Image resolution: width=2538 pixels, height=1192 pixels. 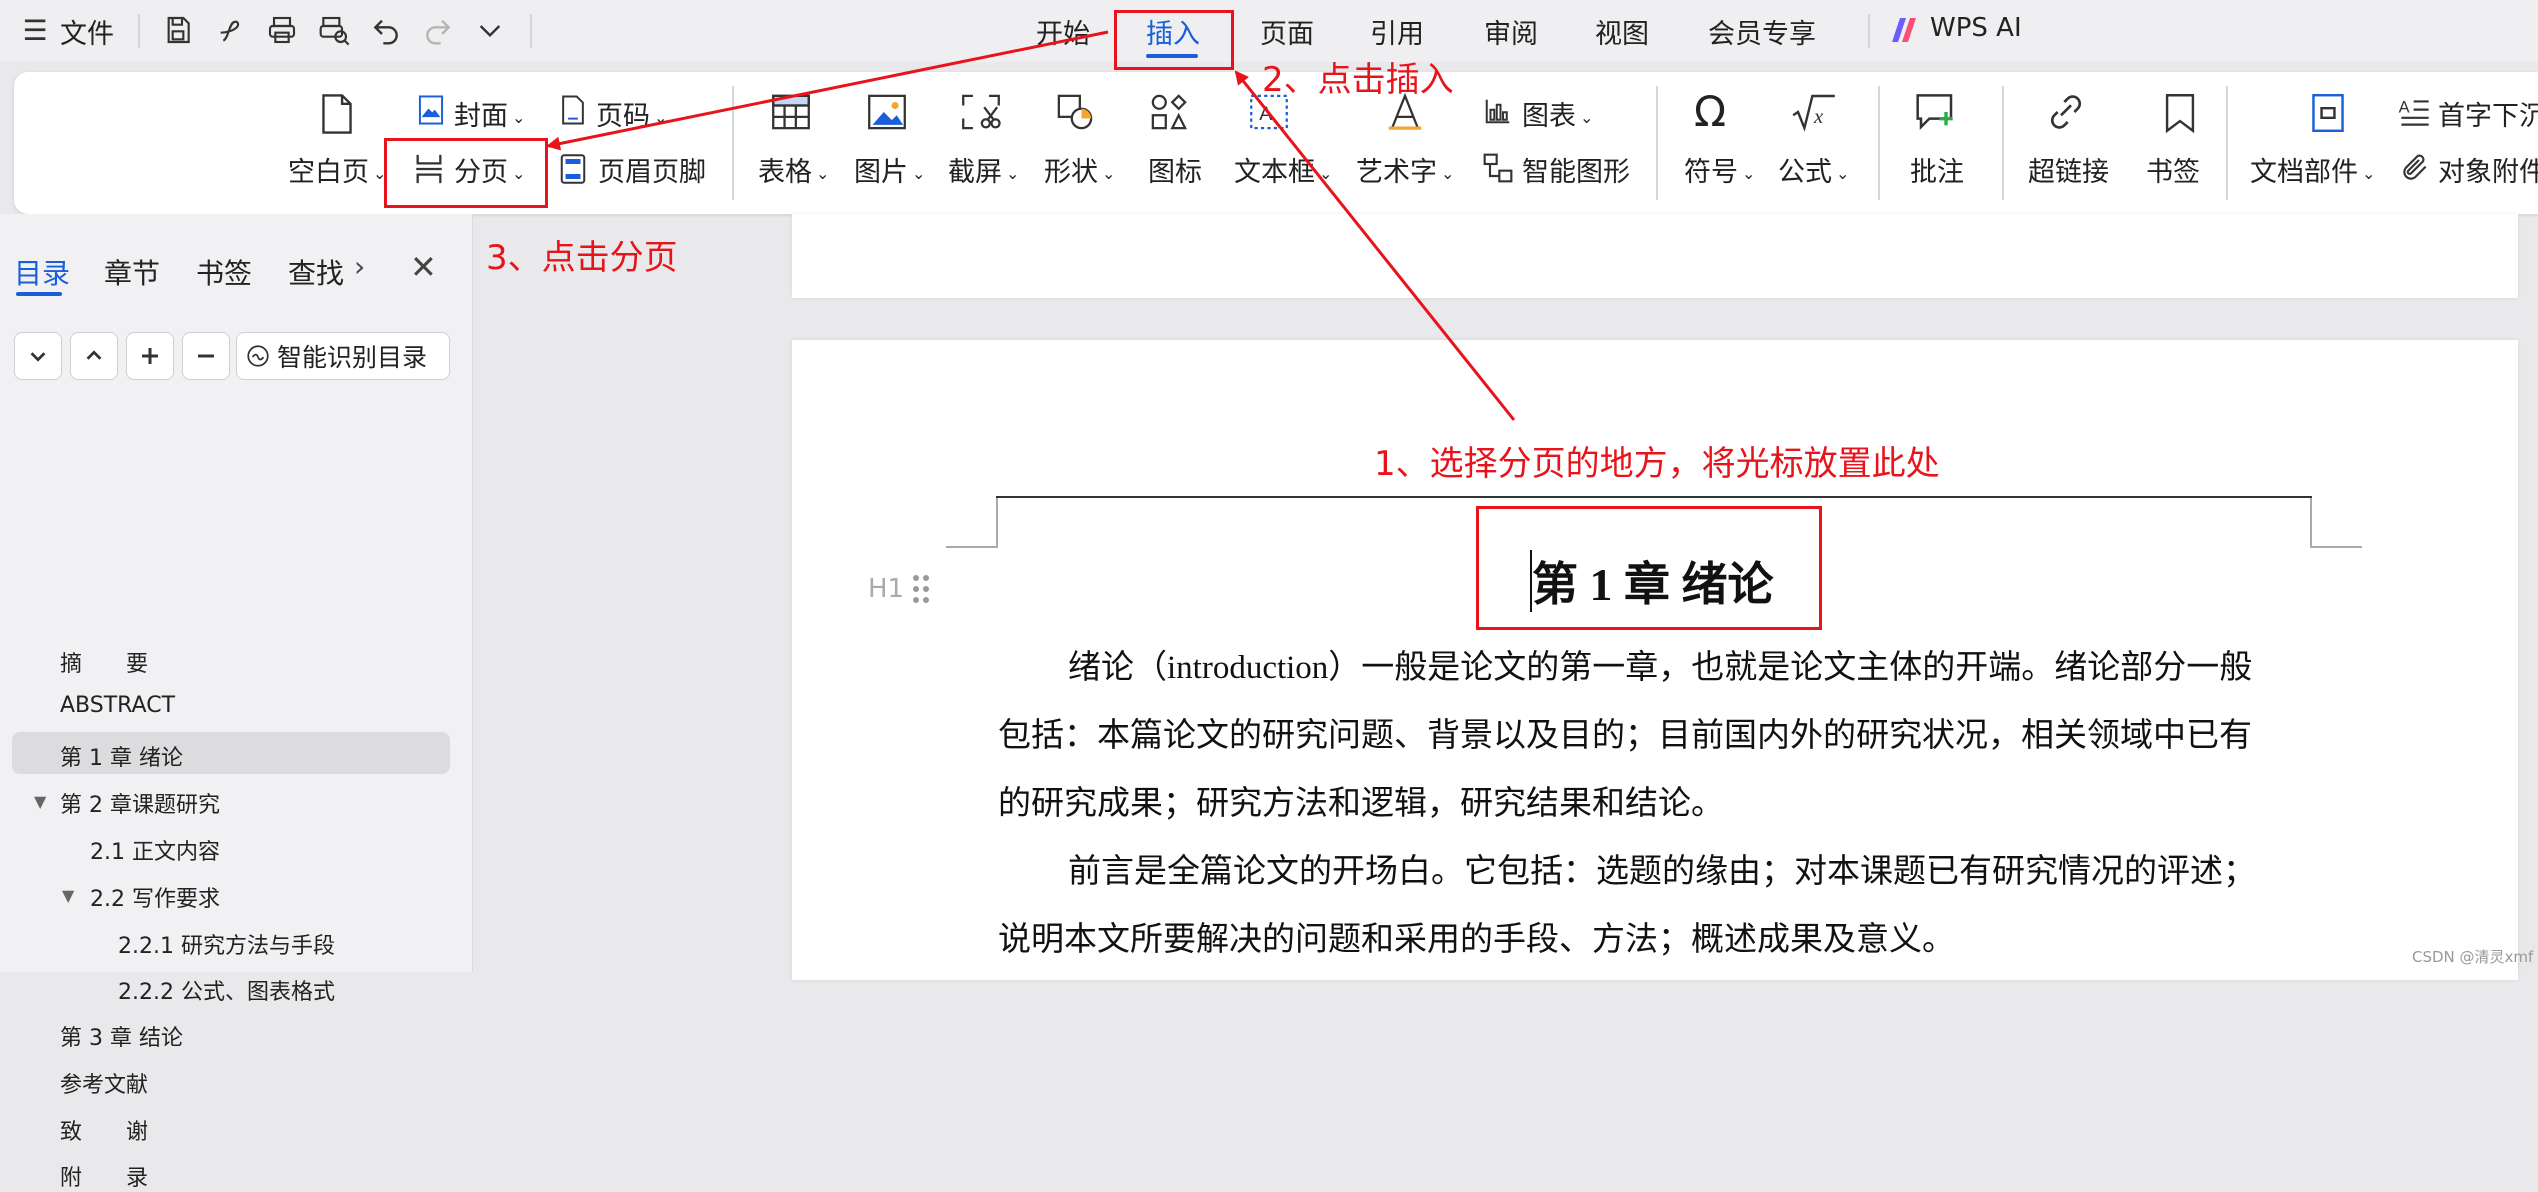 What do you see at coordinates (104, 1176) in the screenshot?
I see `toc-item-appendix: 附 录` at bounding box center [104, 1176].